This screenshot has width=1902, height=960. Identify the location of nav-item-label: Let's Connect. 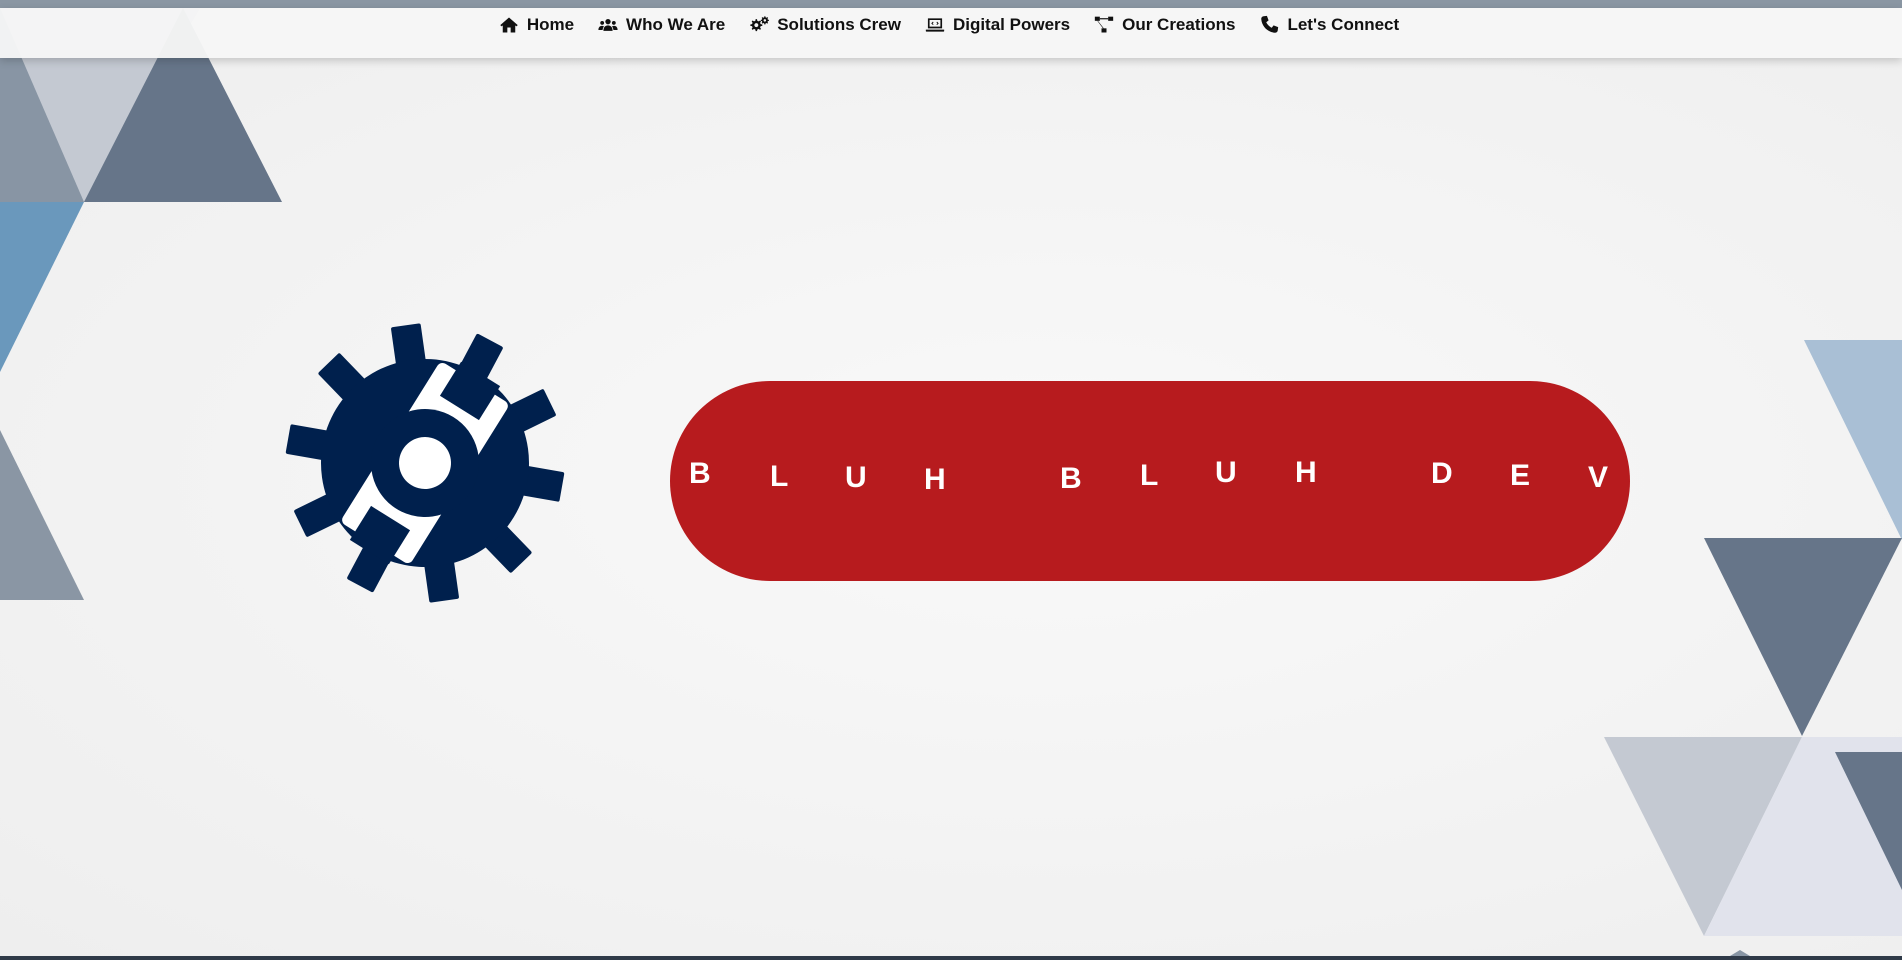
(1343, 24).